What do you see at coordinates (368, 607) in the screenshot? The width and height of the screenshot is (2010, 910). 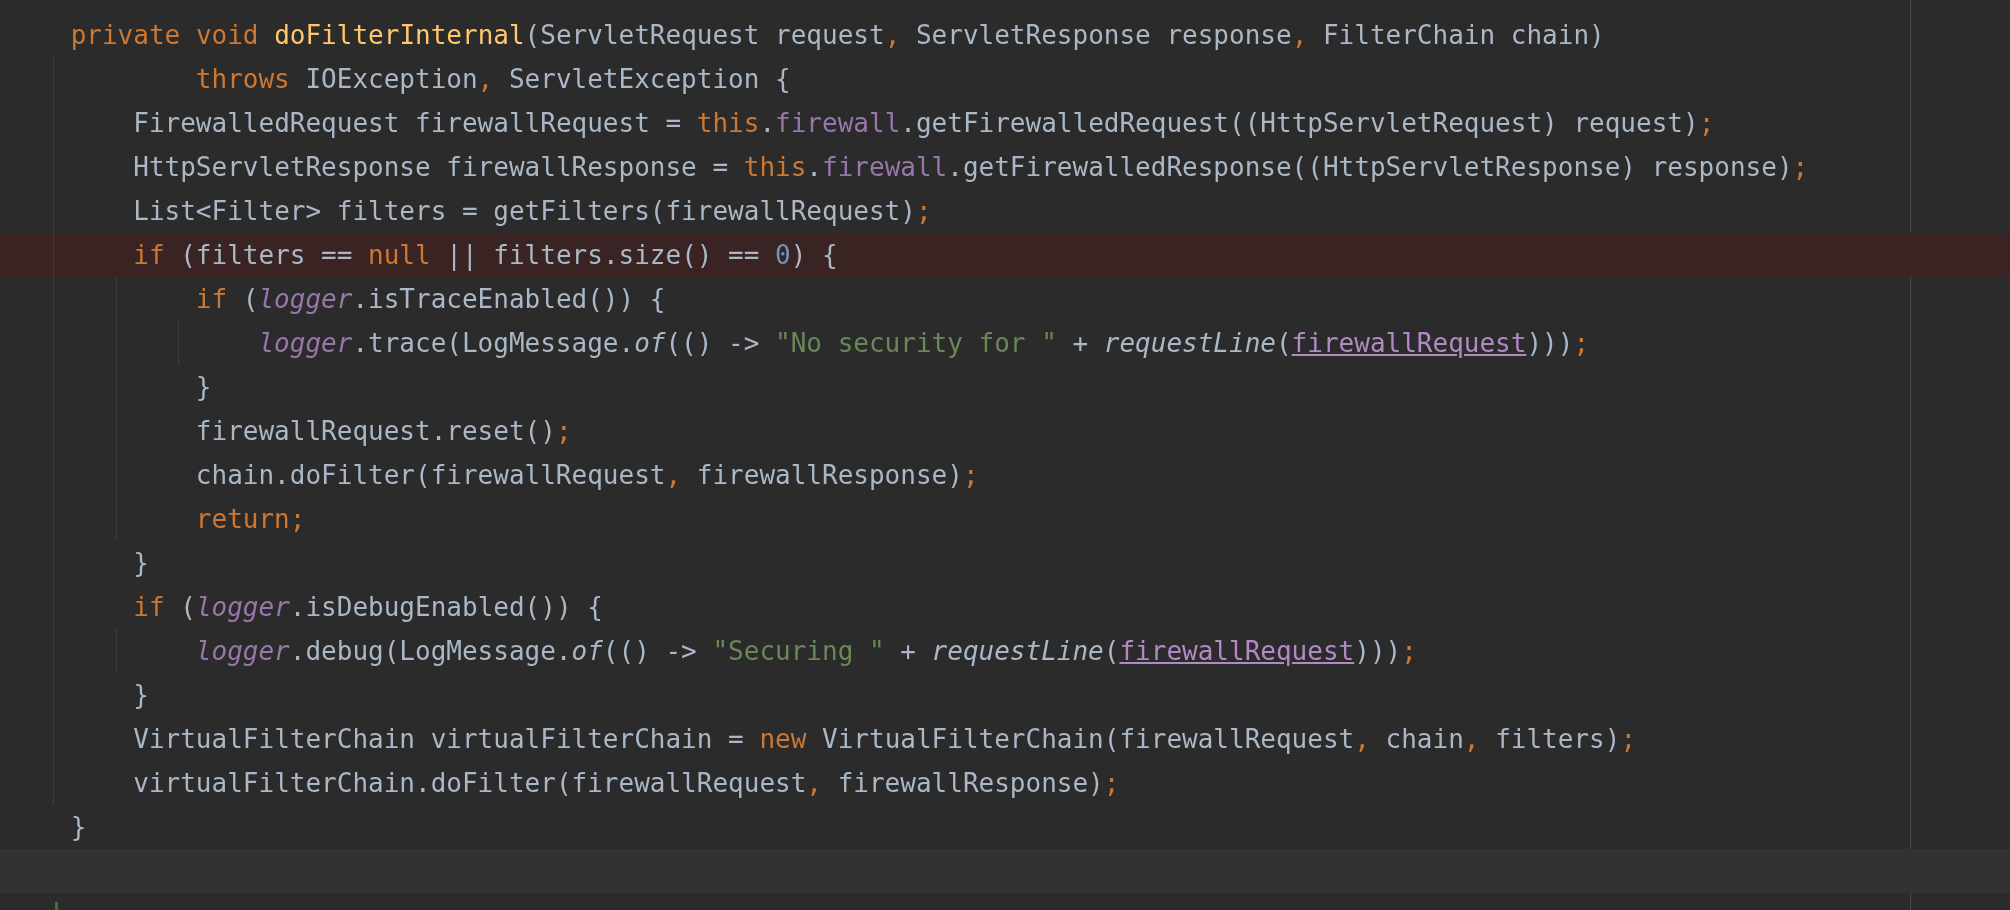 I see `code-line: if (logger.isDebugEnabled()) {` at bounding box center [368, 607].